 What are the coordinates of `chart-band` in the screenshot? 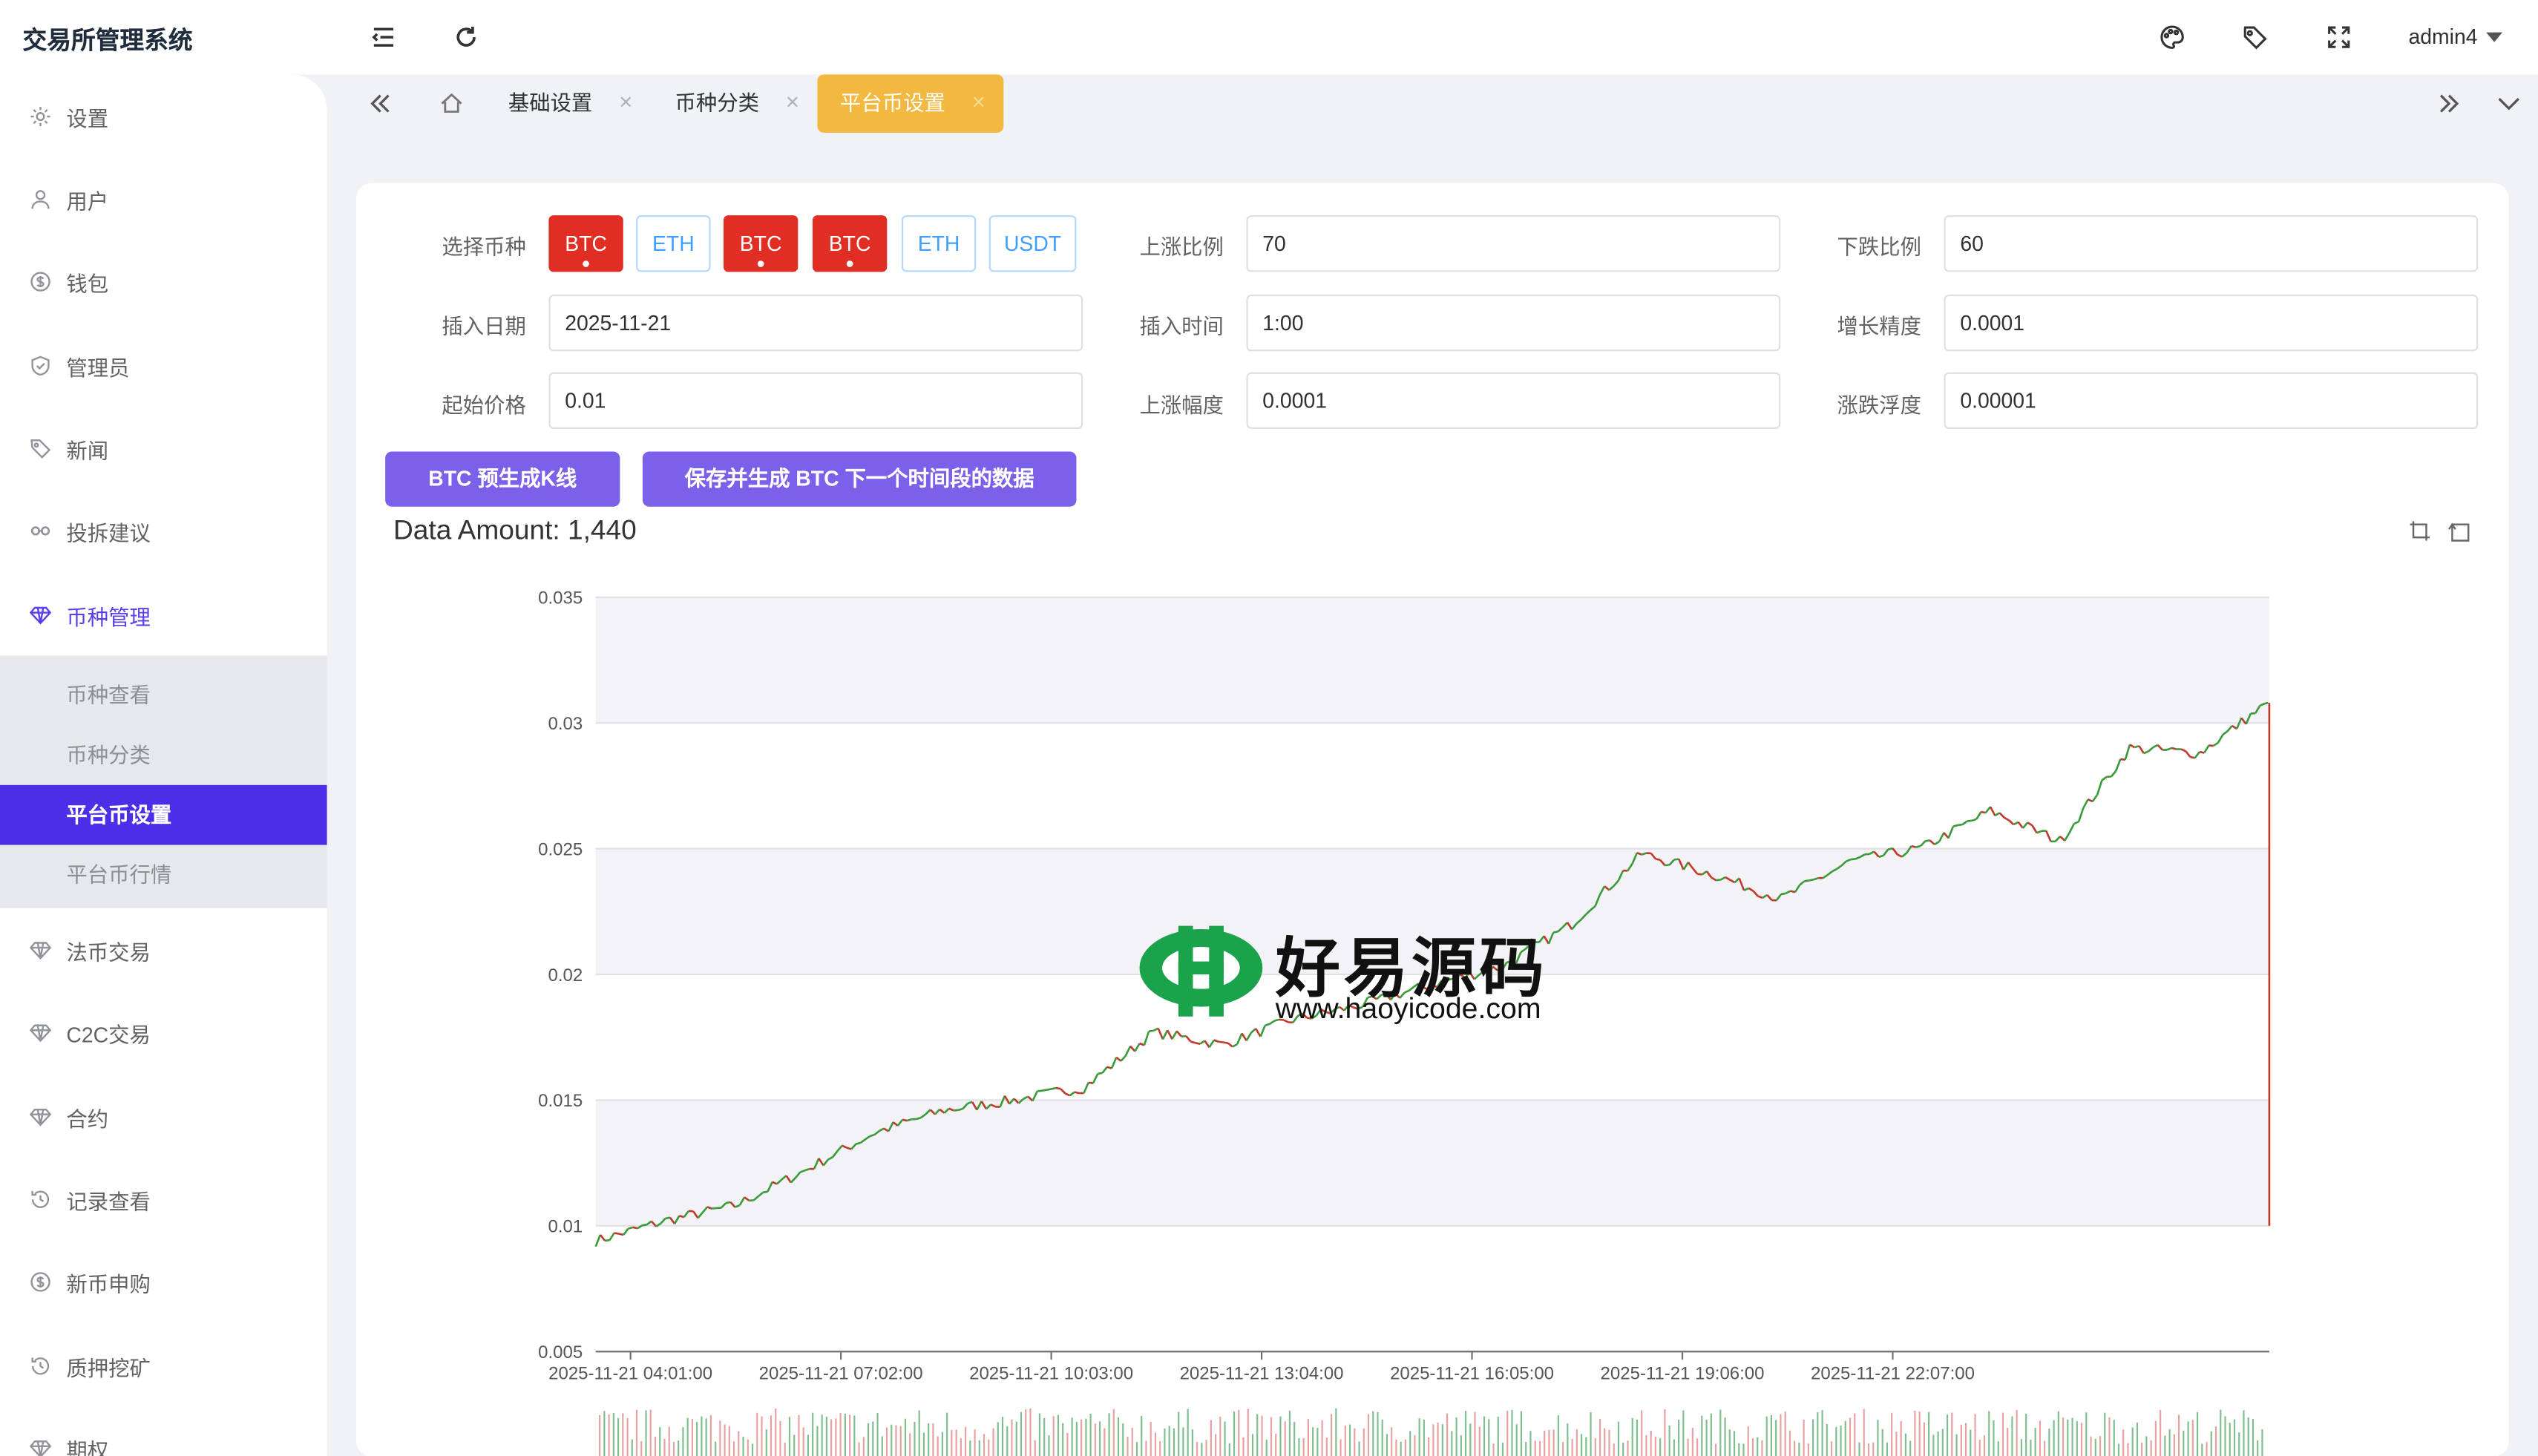 It's located at (1432, 661).